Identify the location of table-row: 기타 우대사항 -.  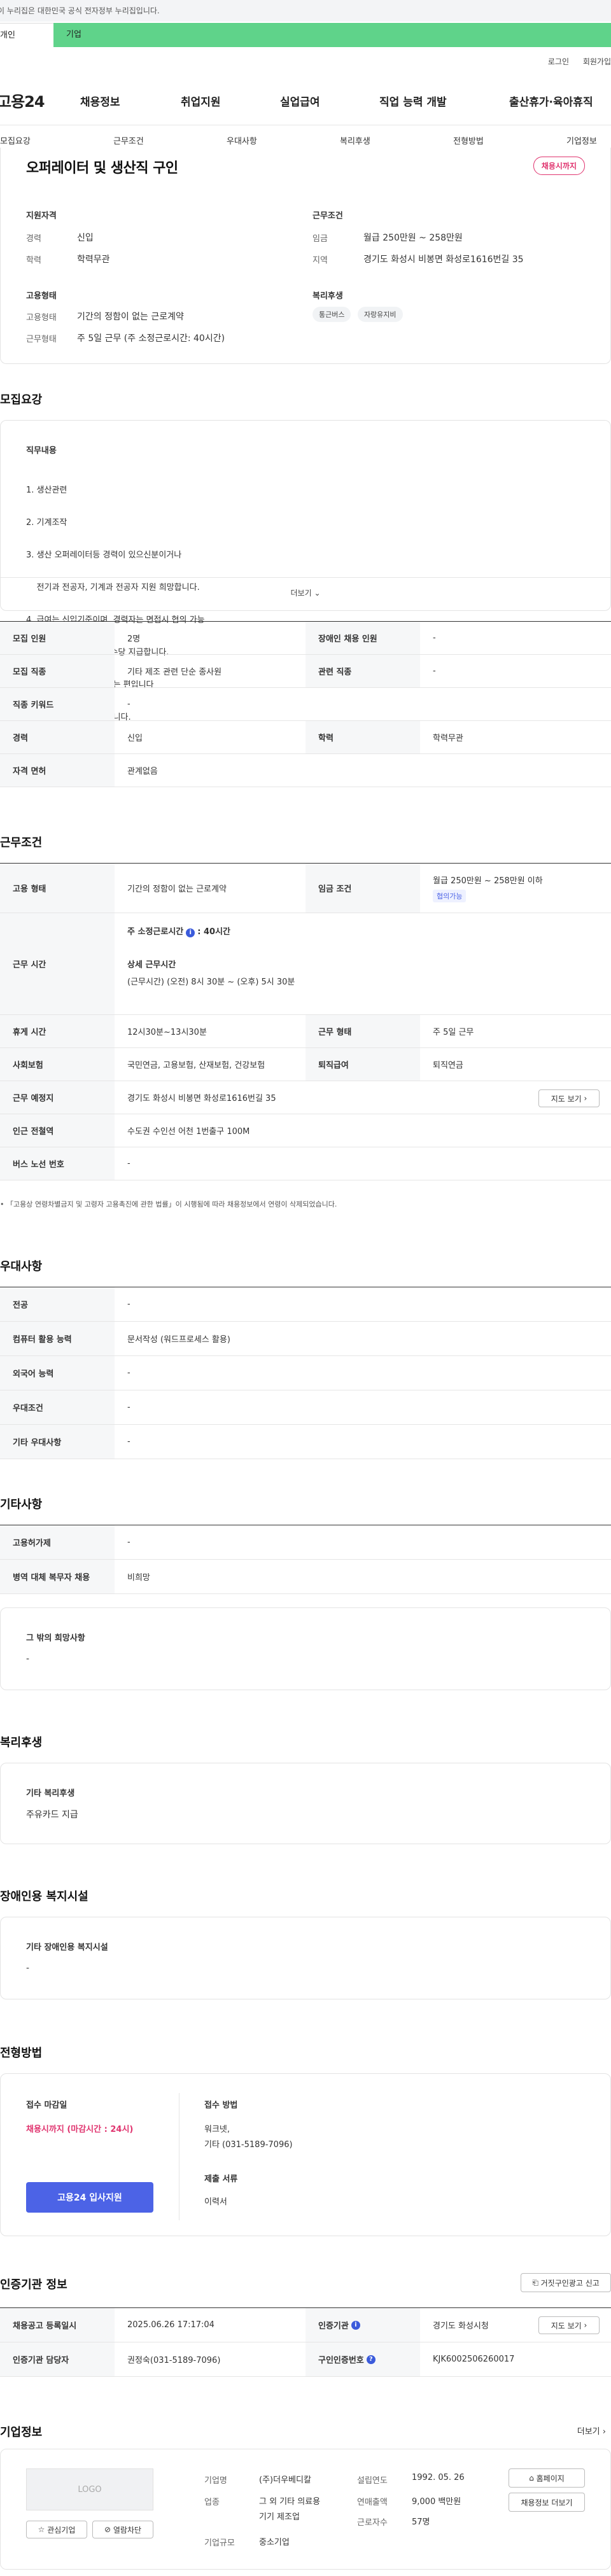
(305, 1442).